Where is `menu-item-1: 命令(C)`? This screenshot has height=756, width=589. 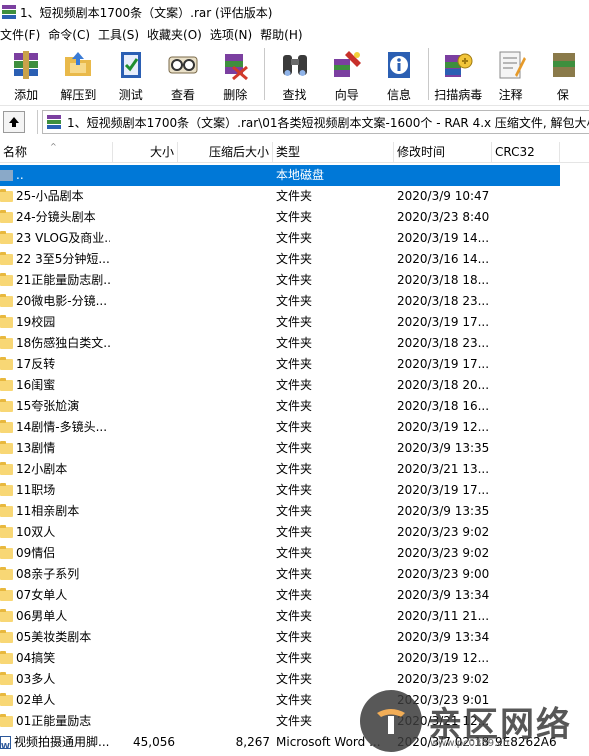
menu-item-1: 命令(C) is located at coordinates (72, 34).